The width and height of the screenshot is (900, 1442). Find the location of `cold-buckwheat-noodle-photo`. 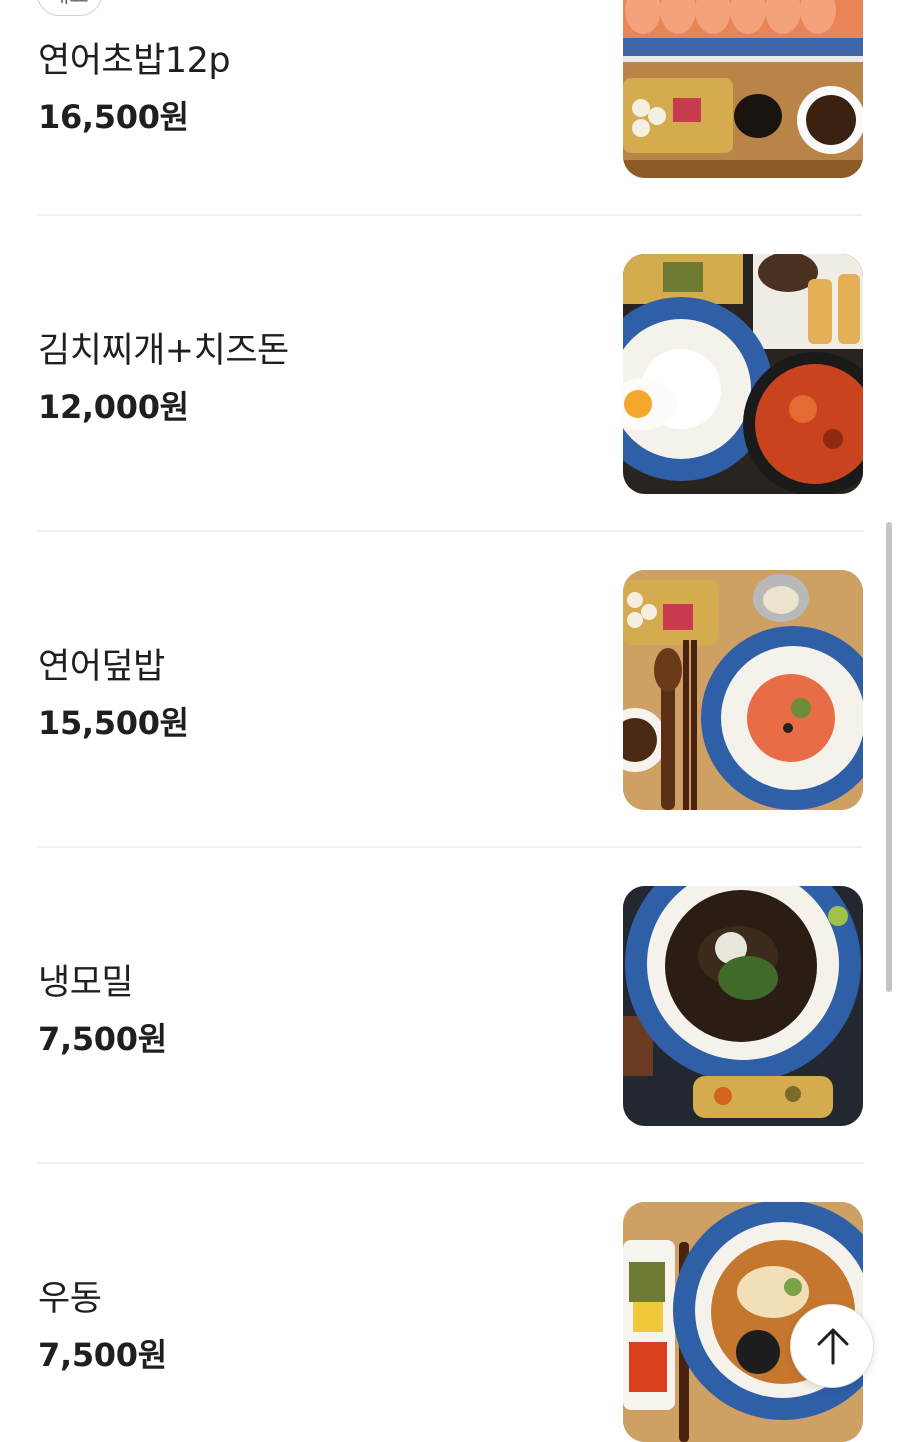

cold-buckwheat-noodle-photo is located at coordinates (743, 1006).